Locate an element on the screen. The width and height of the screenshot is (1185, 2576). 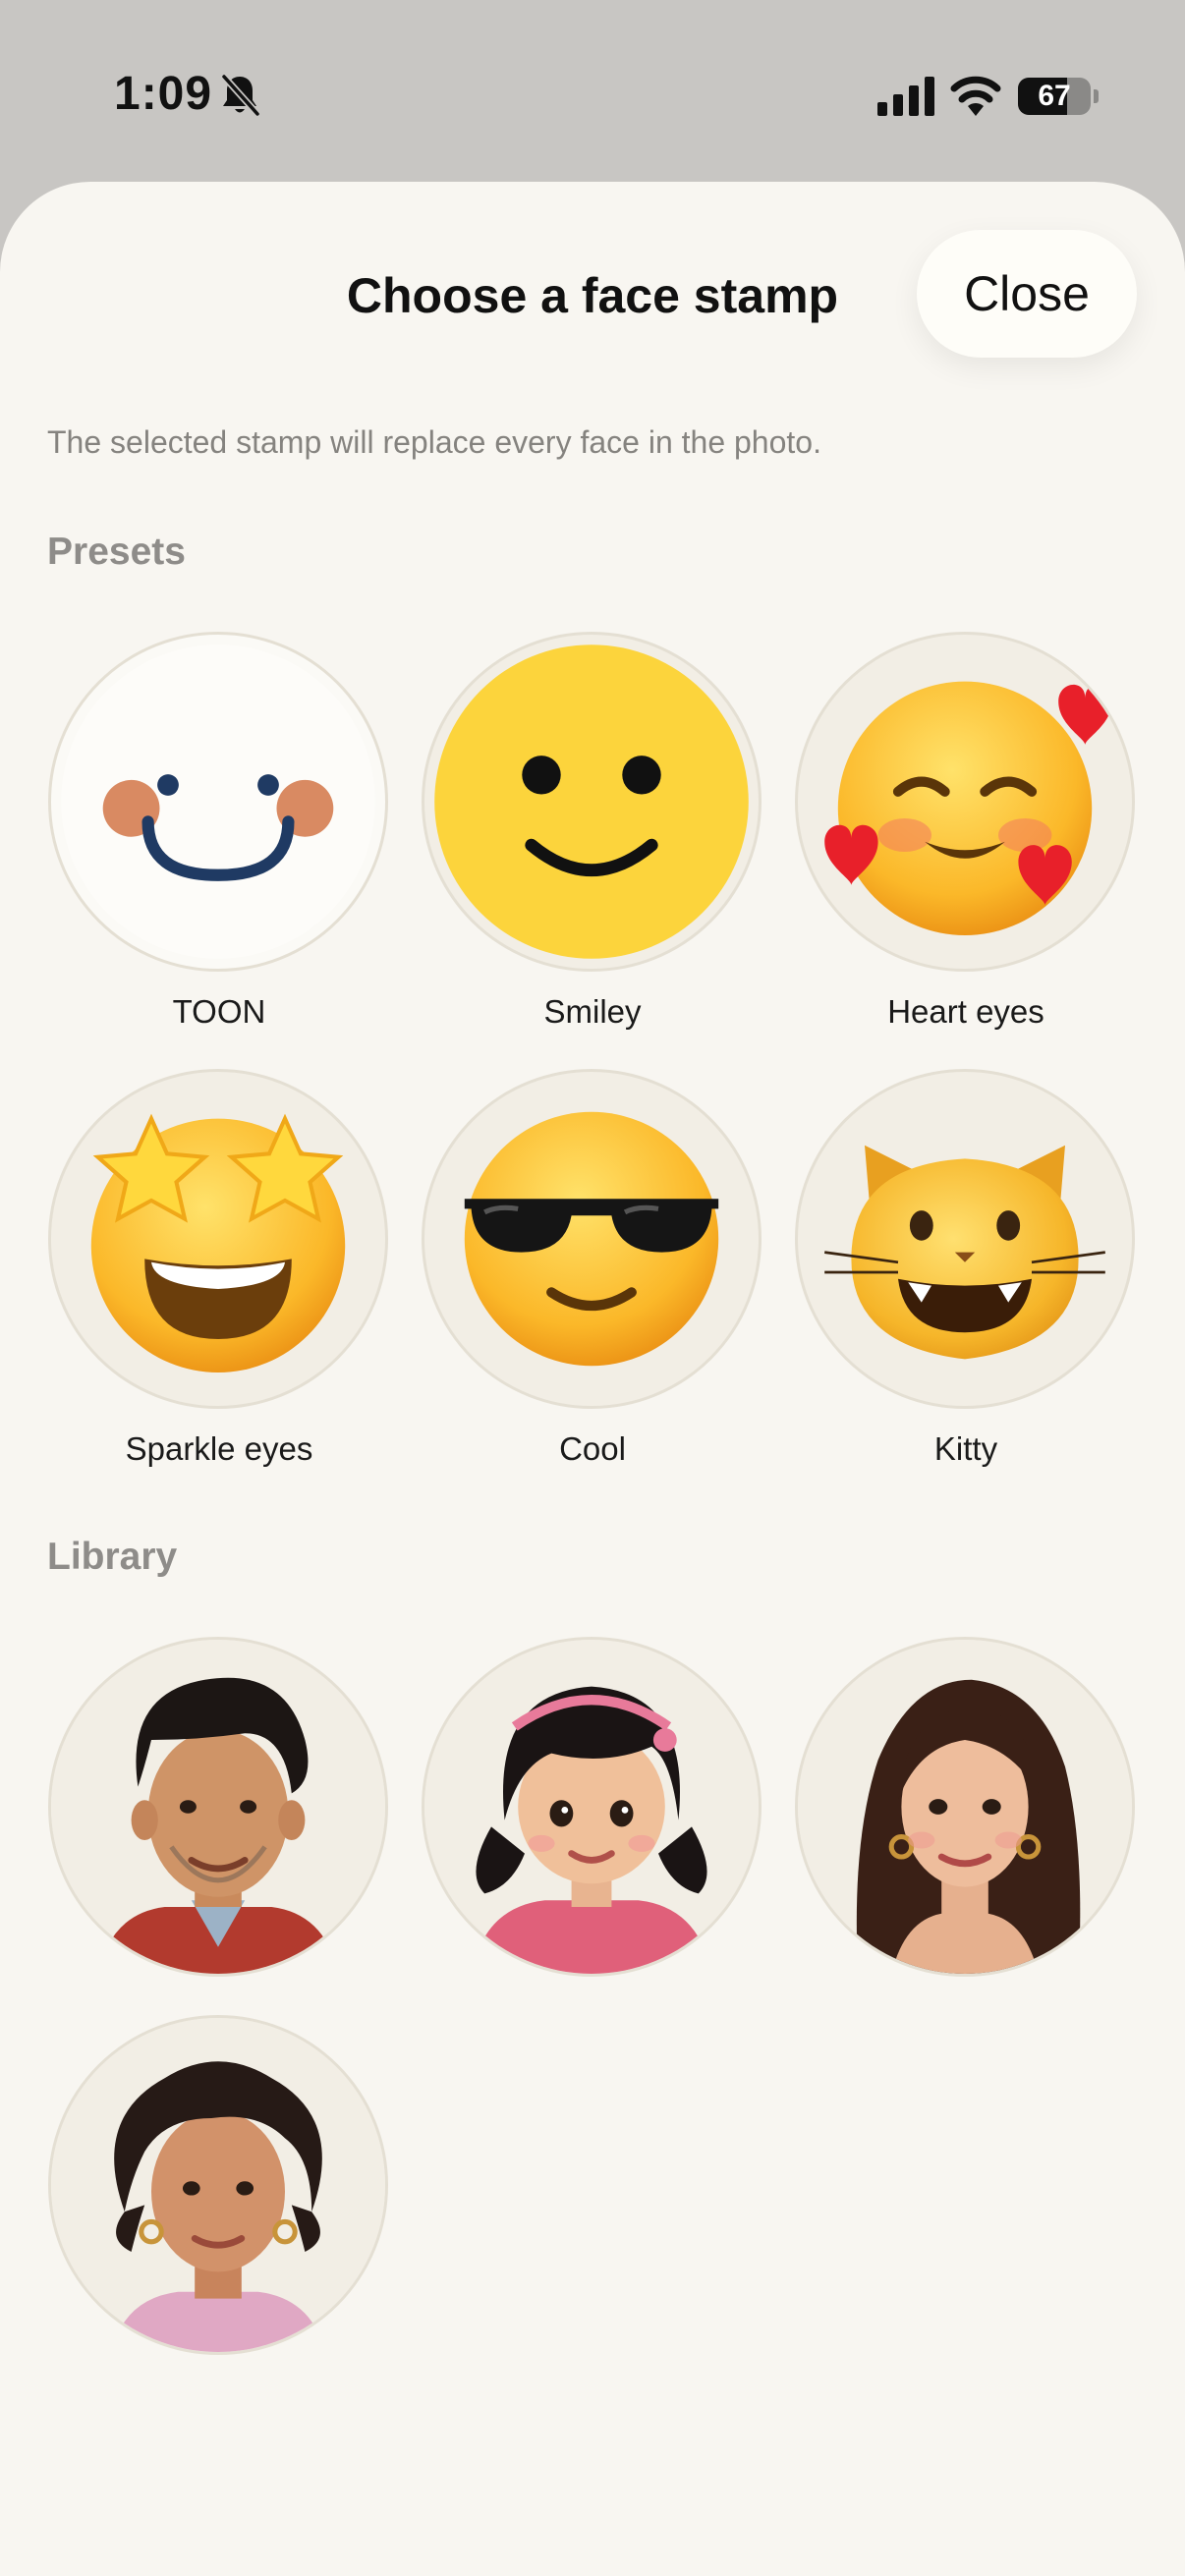
library-portrait-girl is located at coordinates (592, 1807).